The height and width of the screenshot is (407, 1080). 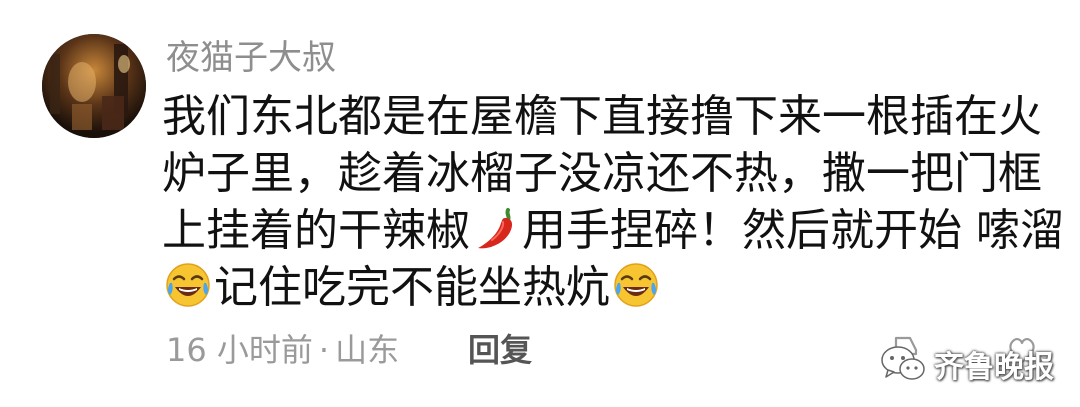 I want to click on comment-line: 炉子里，趁着冰榴子没凉还不热，撒一把门框, so click(x=602, y=173).